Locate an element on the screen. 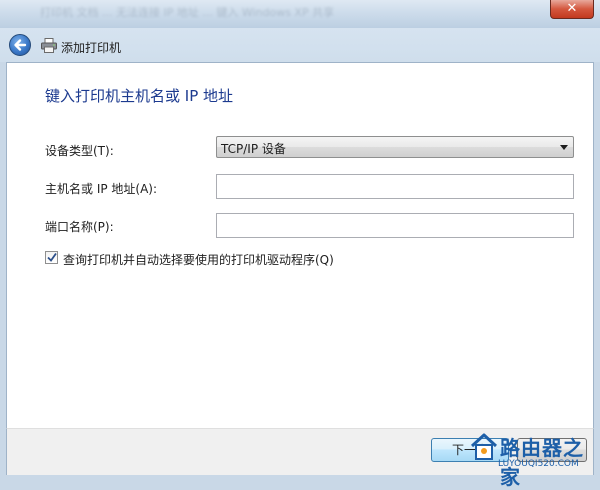 This screenshot has width=600, height=490. page-heading: 键入打印机主机名或 IP 地址 is located at coordinates (139, 96).